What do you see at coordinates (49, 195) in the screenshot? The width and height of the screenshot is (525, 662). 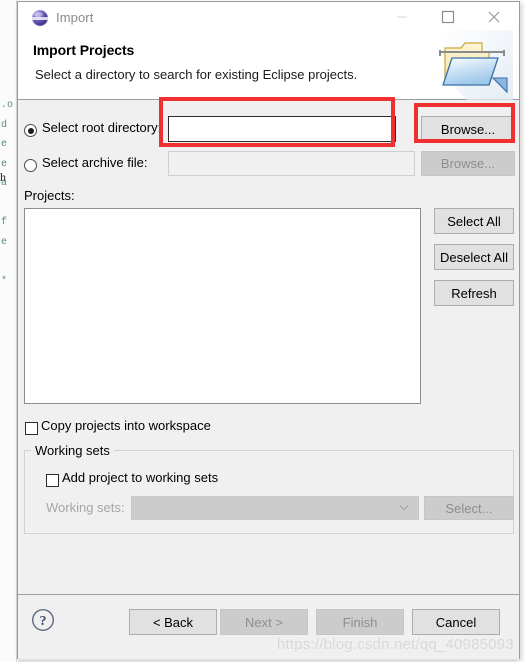 I see `projects-label: Projects:` at bounding box center [49, 195].